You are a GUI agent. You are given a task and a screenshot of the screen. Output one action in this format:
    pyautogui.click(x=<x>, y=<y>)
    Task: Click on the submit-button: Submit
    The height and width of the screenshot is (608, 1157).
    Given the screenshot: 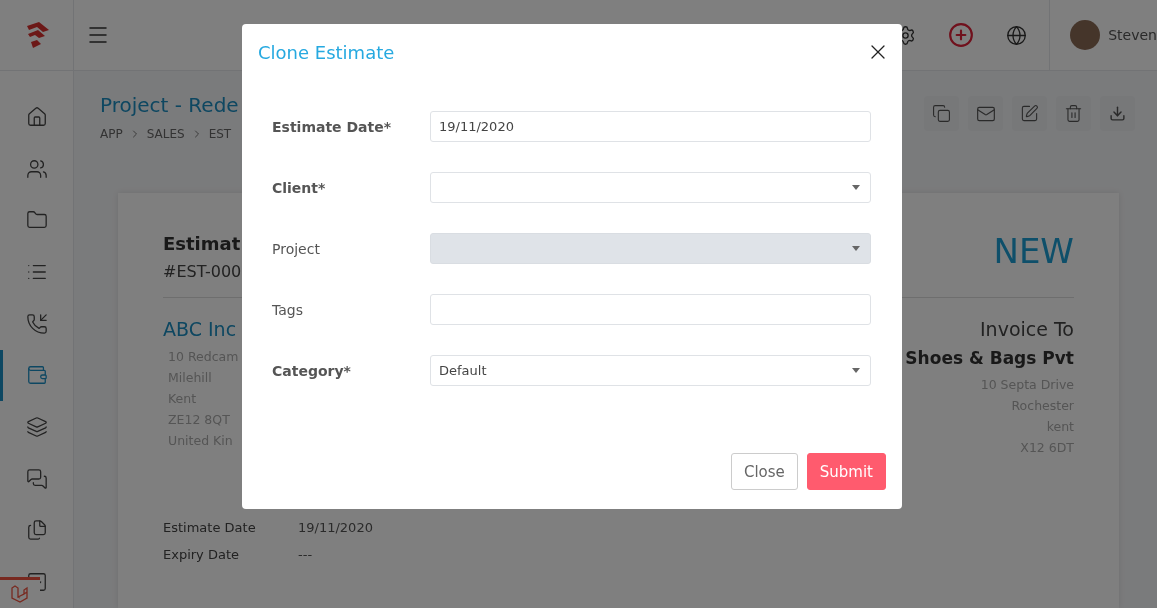 What is the action you would take?
    pyautogui.click(x=846, y=471)
    